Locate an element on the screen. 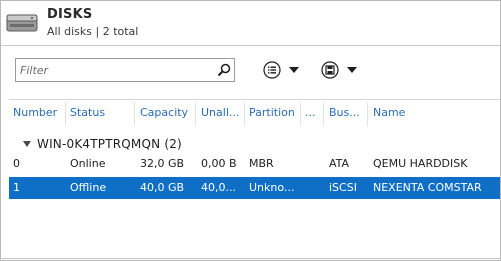 The height and width of the screenshot is (261, 501). list-icon is located at coordinates (272, 70).